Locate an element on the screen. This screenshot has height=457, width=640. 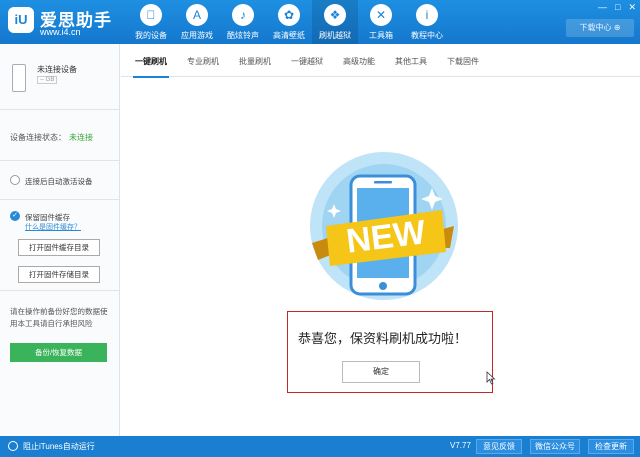
auto-activate-label: 连接后自动激活设备 is located at coordinates (59, 181).